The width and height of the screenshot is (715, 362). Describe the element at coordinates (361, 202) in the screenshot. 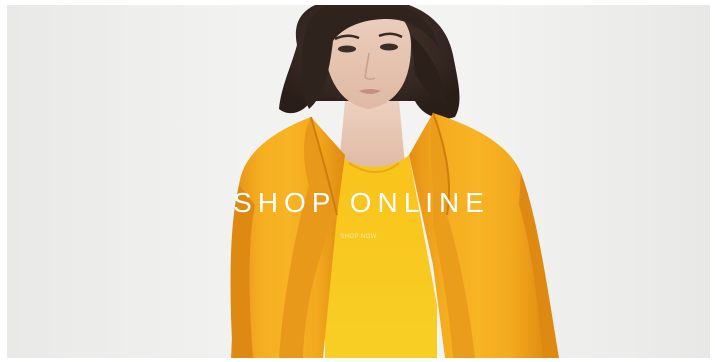

I see `headline-text: SHOP ONLINE` at that location.